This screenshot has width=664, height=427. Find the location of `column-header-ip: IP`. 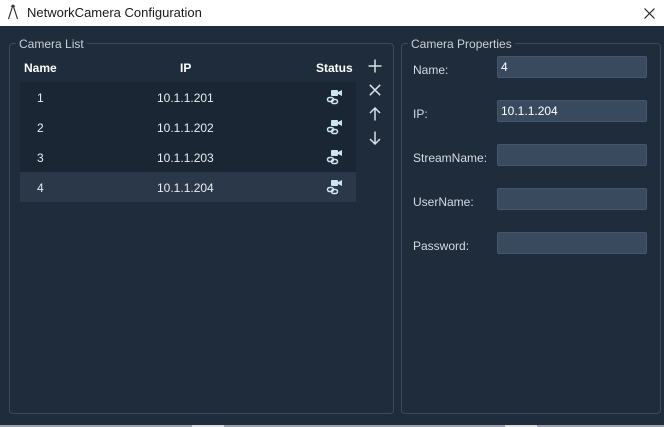

column-header-ip: IP is located at coordinates (185, 68).